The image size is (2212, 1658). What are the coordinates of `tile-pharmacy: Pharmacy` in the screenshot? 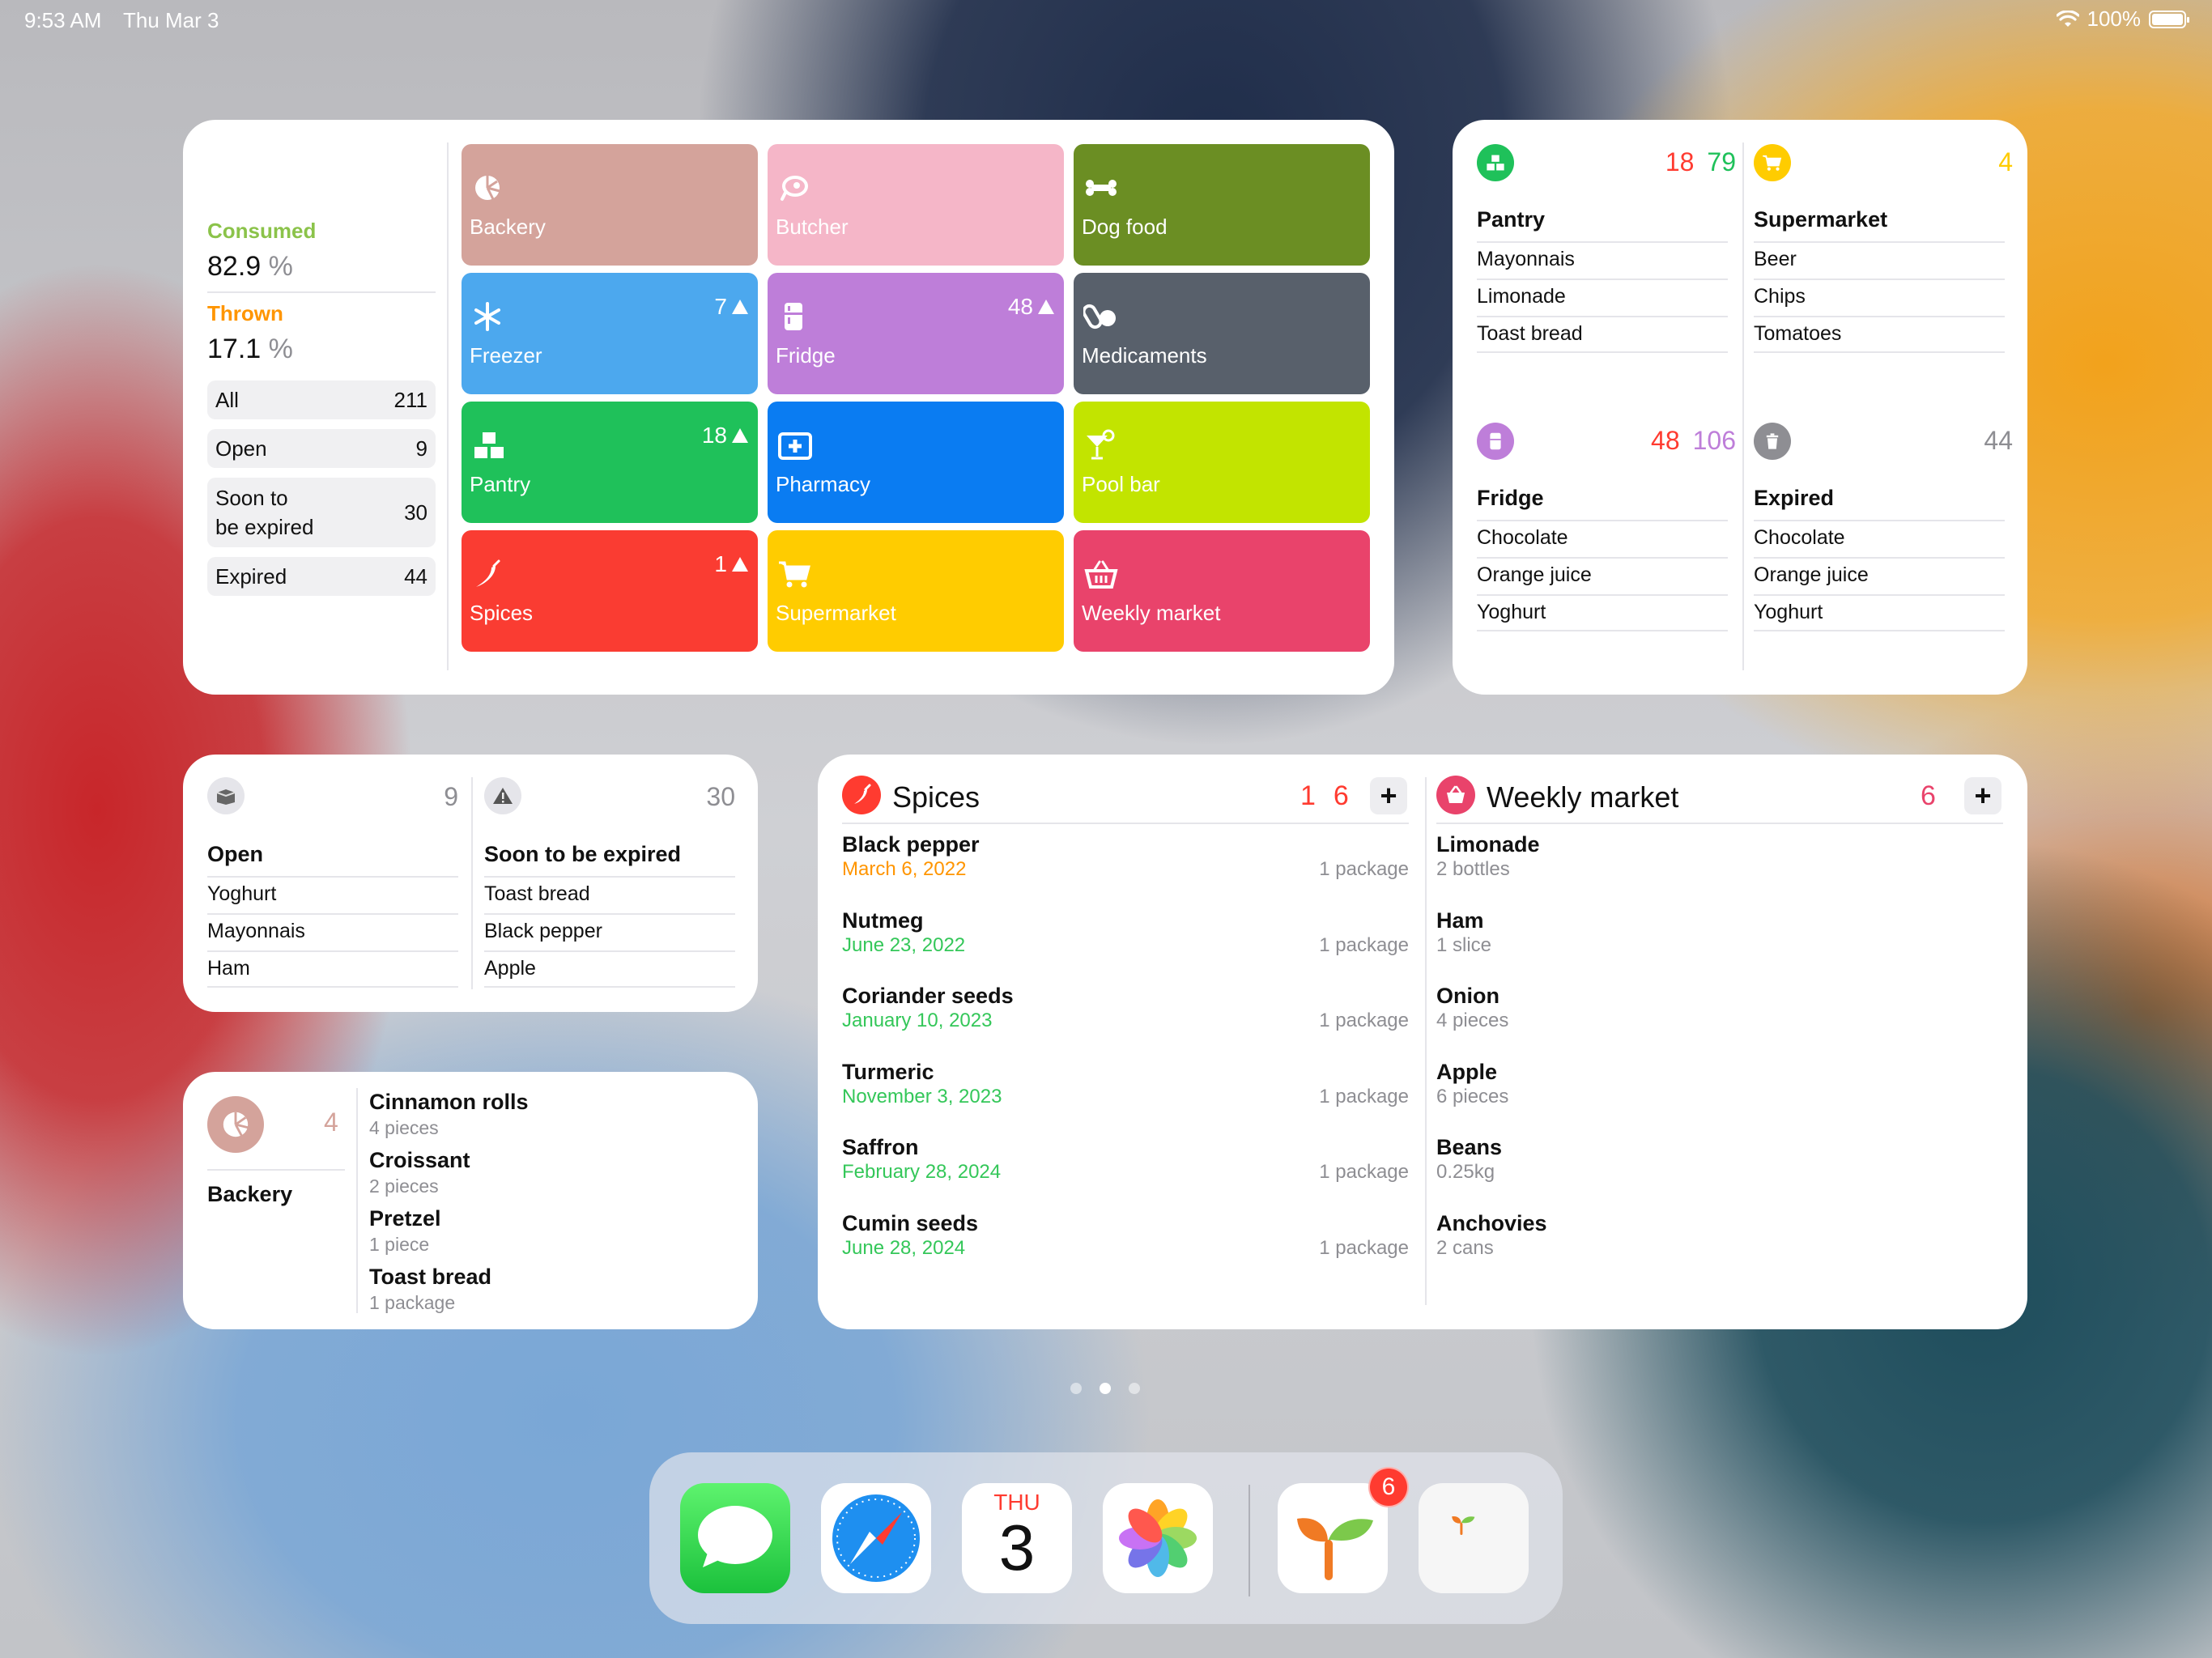 It's located at (916, 462).